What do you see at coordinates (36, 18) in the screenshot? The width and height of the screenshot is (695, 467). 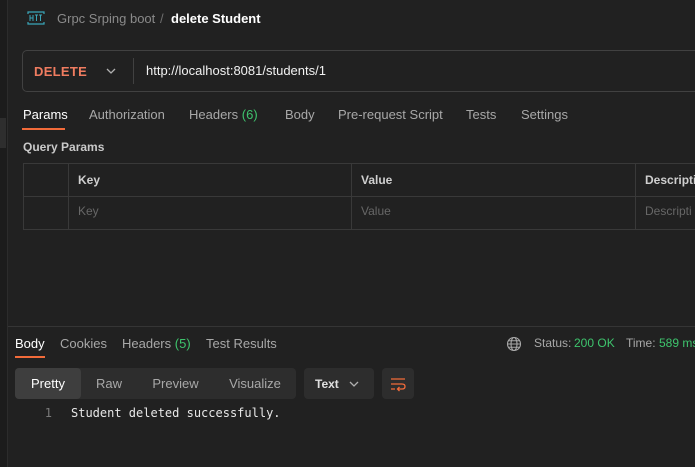 I see `http-request-icon` at bounding box center [36, 18].